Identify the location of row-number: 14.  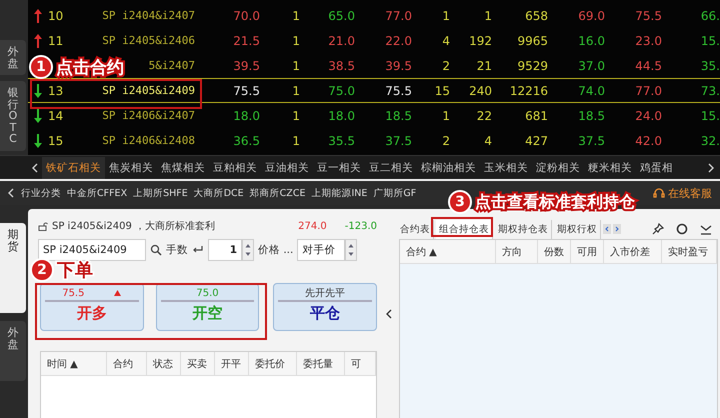
(56, 115).